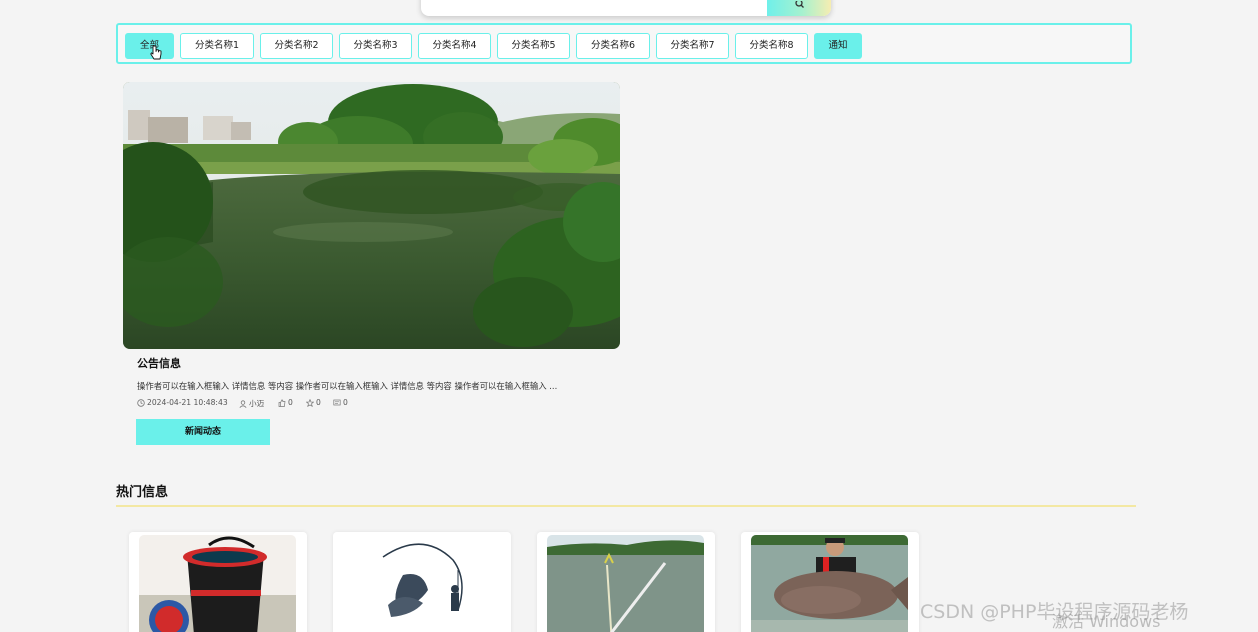 This screenshot has height=632, width=1258. What do you see at coordinates (626, 8) in the screenshot?
I see `search-bar` at bounding box center [626, 8].